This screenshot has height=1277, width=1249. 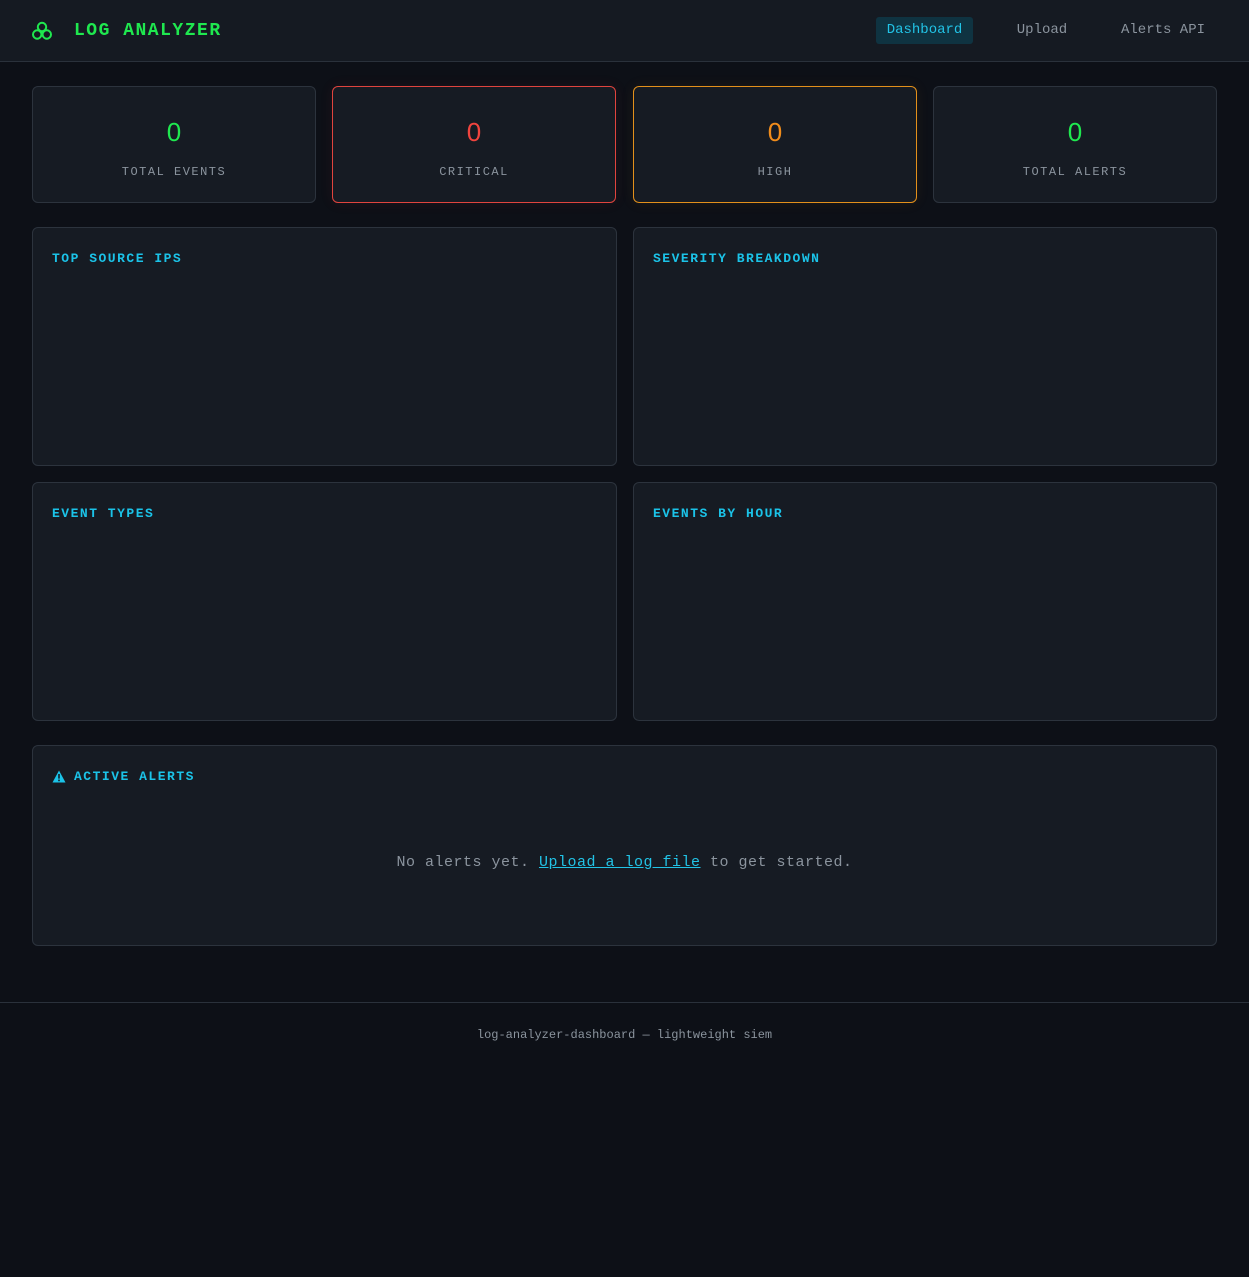 What do you see at coordinates (103, 513) in the screenshot?
I see `panel-title-event-types: EVENT TYPES` at bounding box center [103, 513].